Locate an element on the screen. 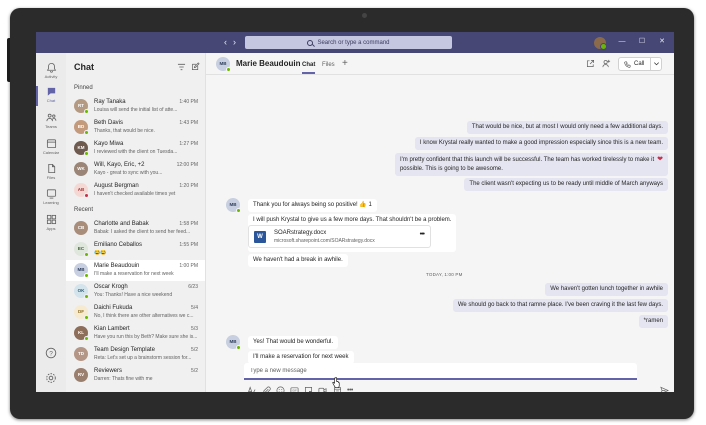  message-theirs: Yes! That would be wonderful. is located at coordinates (293, 342).